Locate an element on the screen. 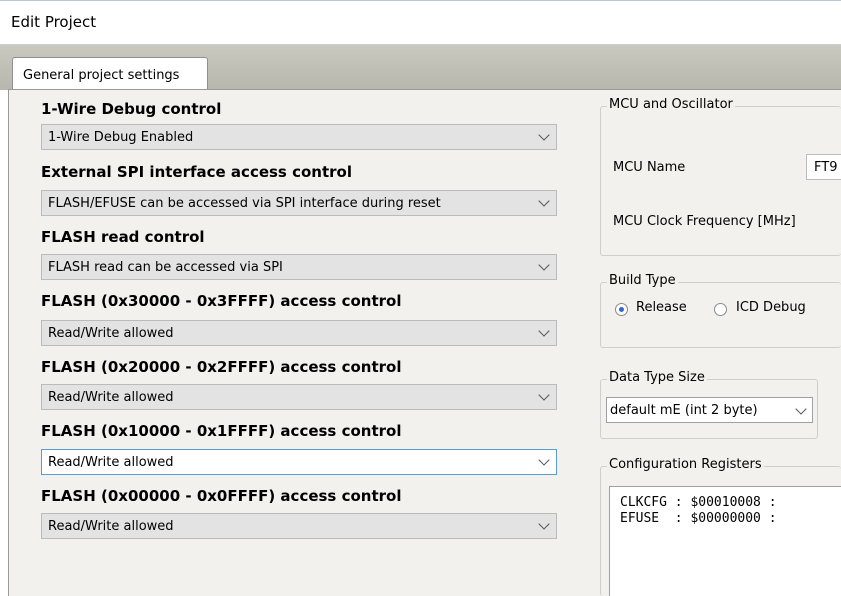  tab-general-project-settings: General project settings is located at coordinates (110, 74).